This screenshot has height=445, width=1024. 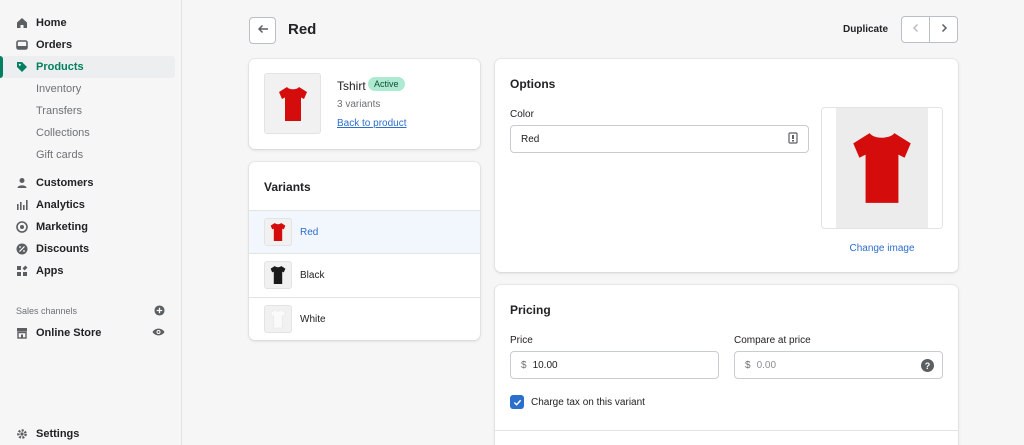 I want to click on variant-row-black: Black, so click(x=364, y=274).